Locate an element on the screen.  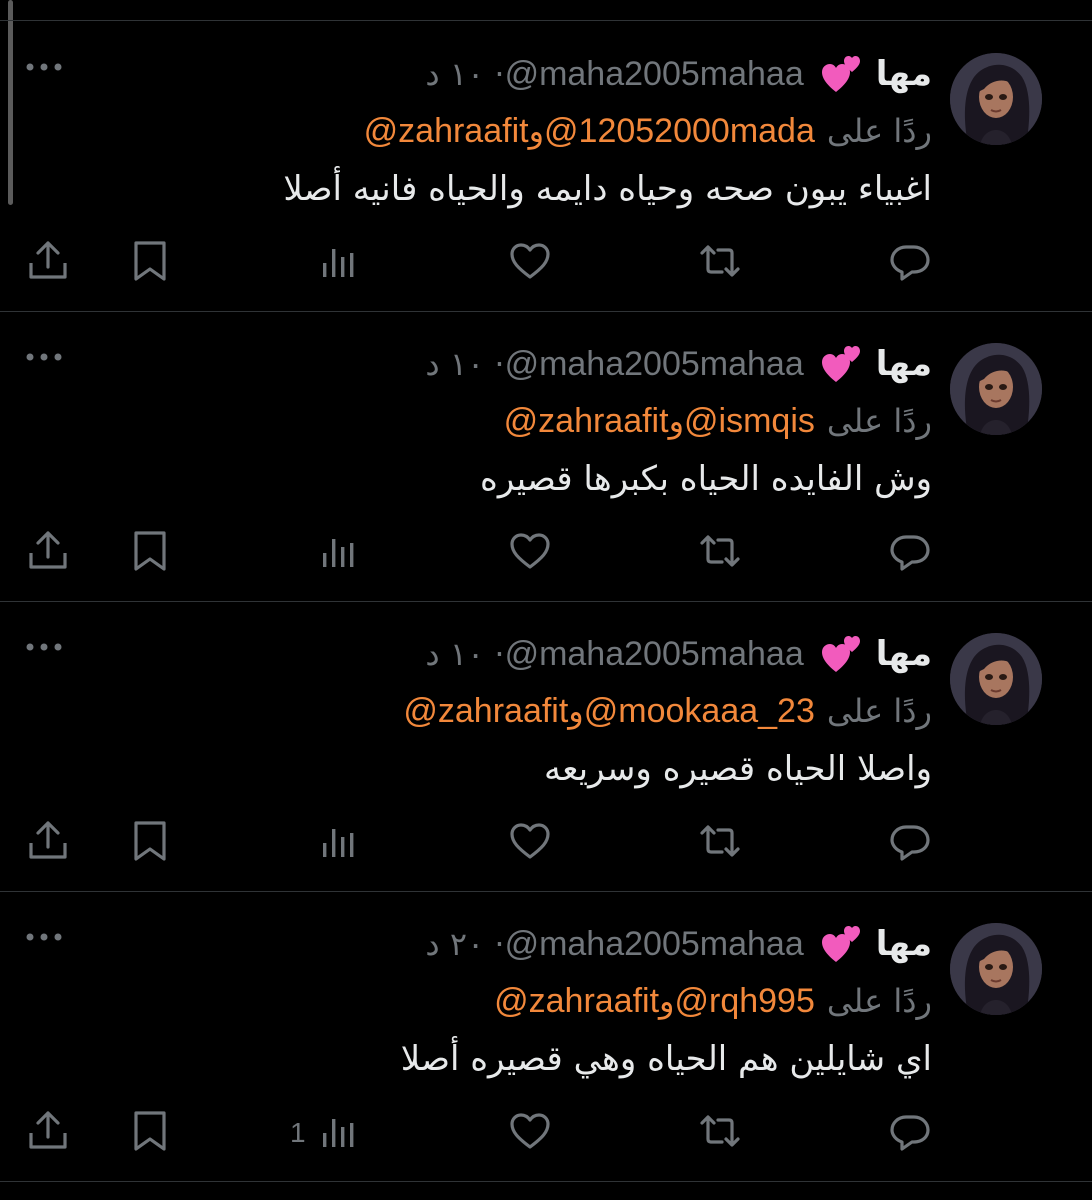
reply-context: ردًا على @ismqis و @zahraafit is located at coordinates (718, 421).